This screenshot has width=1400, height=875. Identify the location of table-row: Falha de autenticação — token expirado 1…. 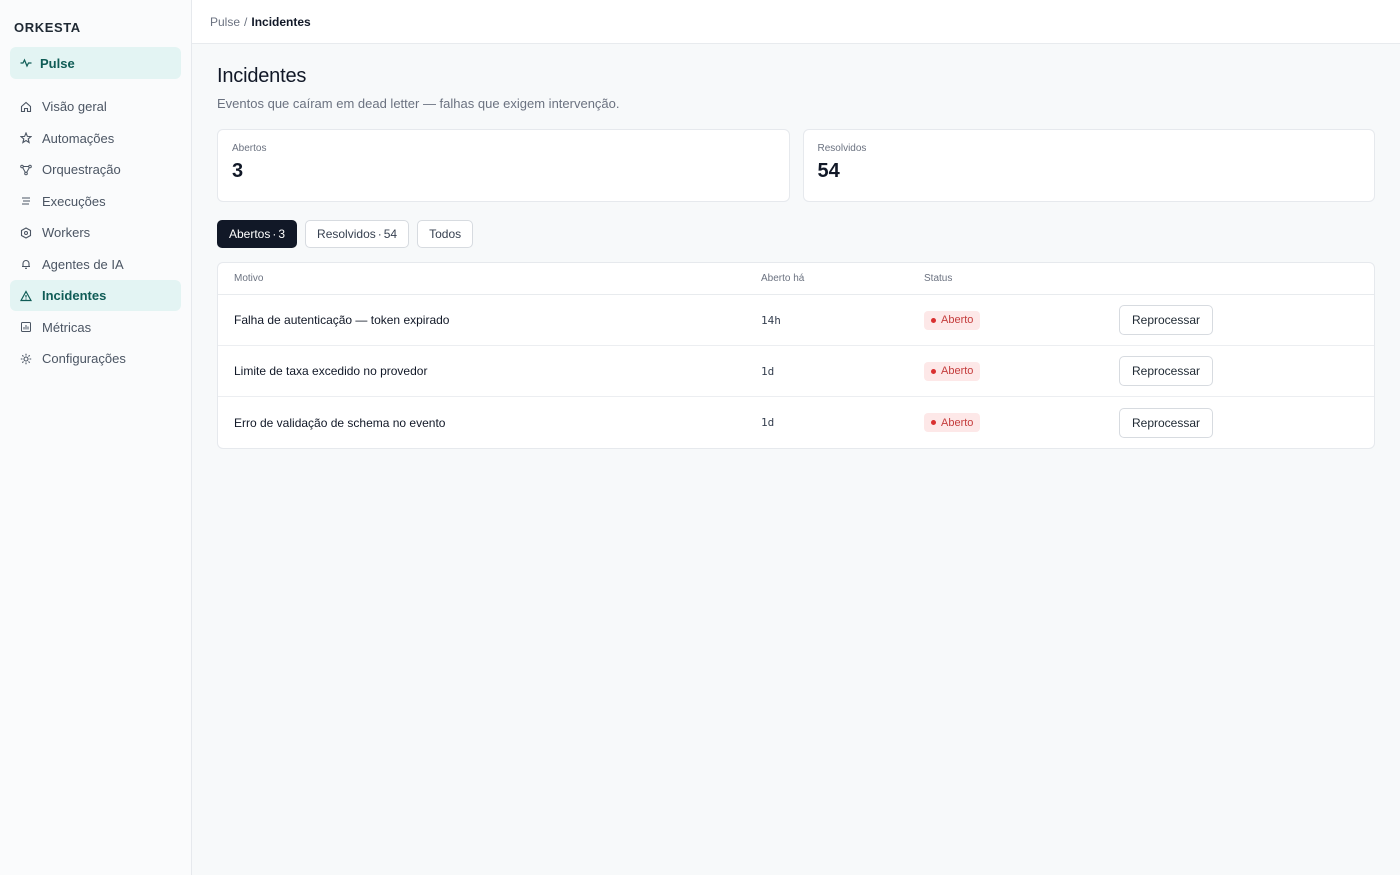
(796, 320).